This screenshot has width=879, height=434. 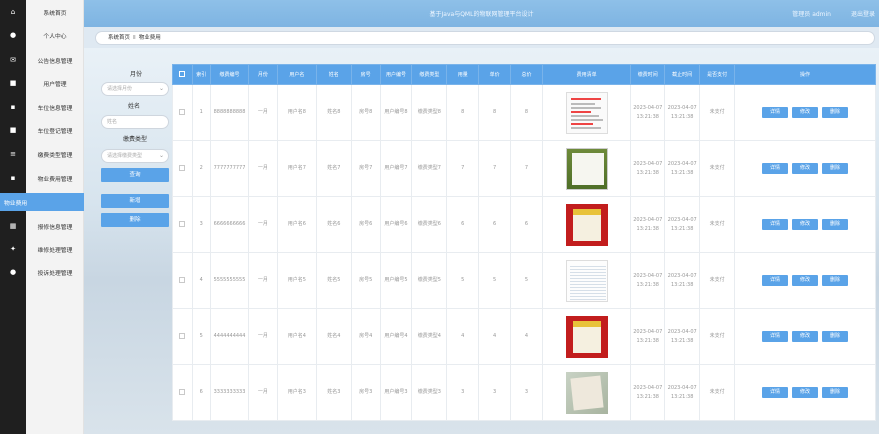 What do you see at coordinates (13, 12) in the screenshot?
I see `home-icon: ⌂` at bounding box center [13, 12].